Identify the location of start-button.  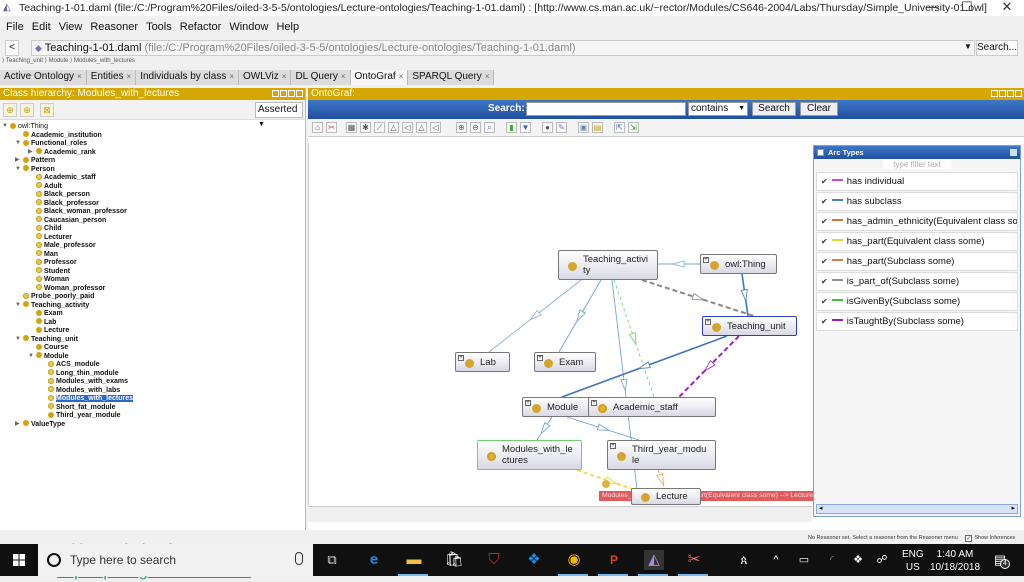
(19, 560).